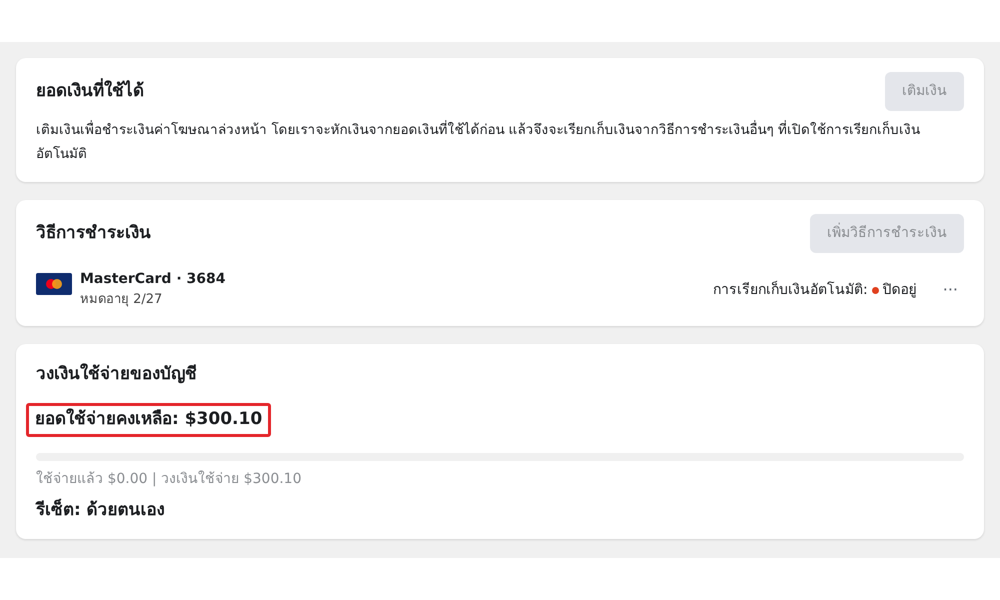  I want to click on description-text: เติมเงินเพื่อชำระเงินค่าโฆษณาล่วงหน้า โดยเราจะหักเงินจากยอดเงินที่ใช้ได้ก่อน แล้วจึงจะเรียกเก็บเงินจากวิธีการชำระเงินอื่นๆ ที่เปิดใช้การเรียกเก็บเงินอัตโนมัติ, so click(478, 141).